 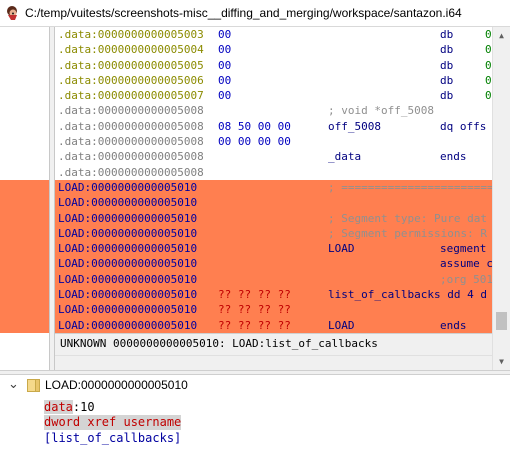 What do you see at coordinates (501, 35) in the screenshot?
I see `scroll-up-icon: ▲` at bounding box center [501, 35].